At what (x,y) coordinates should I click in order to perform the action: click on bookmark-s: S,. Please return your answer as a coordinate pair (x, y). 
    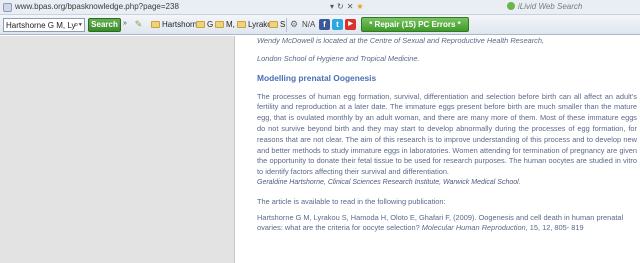
    Looking at the image, I should click on (278, 25).